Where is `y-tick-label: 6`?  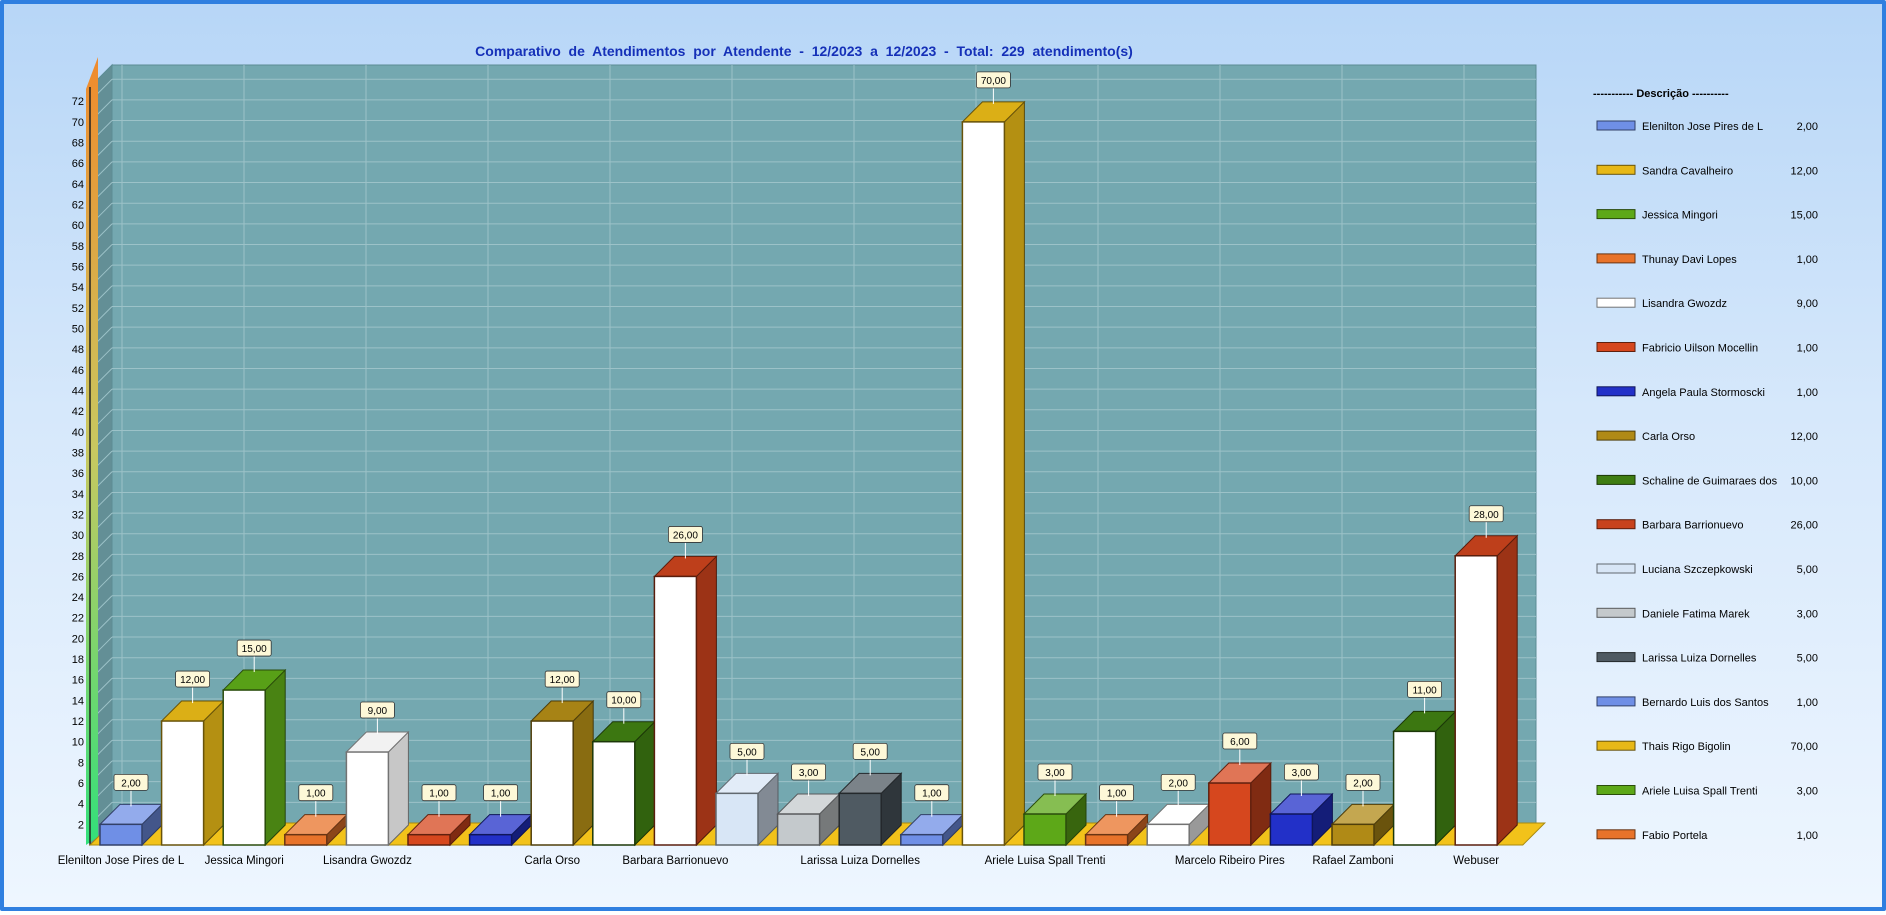
y-tick-label: 6 is located at coordinates (81, 784).